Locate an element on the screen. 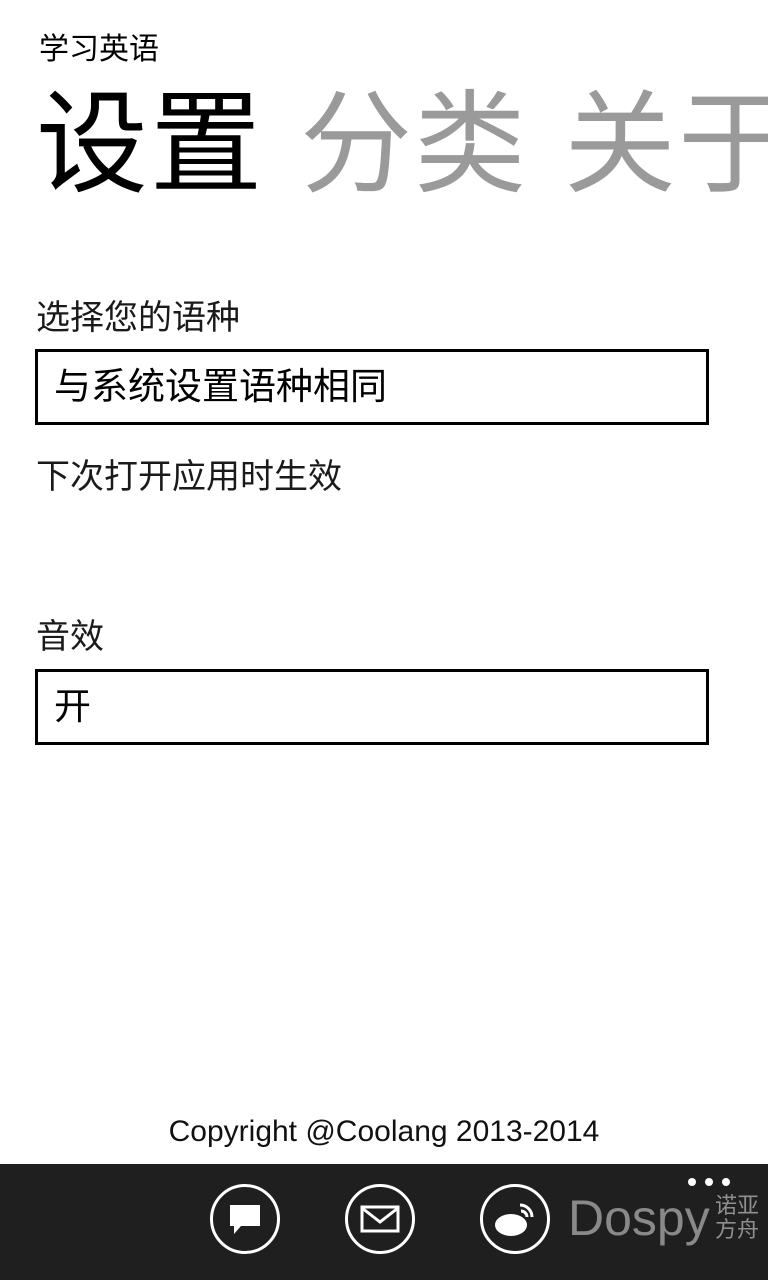  language-picker: 与系统设置语种相同 is located at coordinates (372, 387).